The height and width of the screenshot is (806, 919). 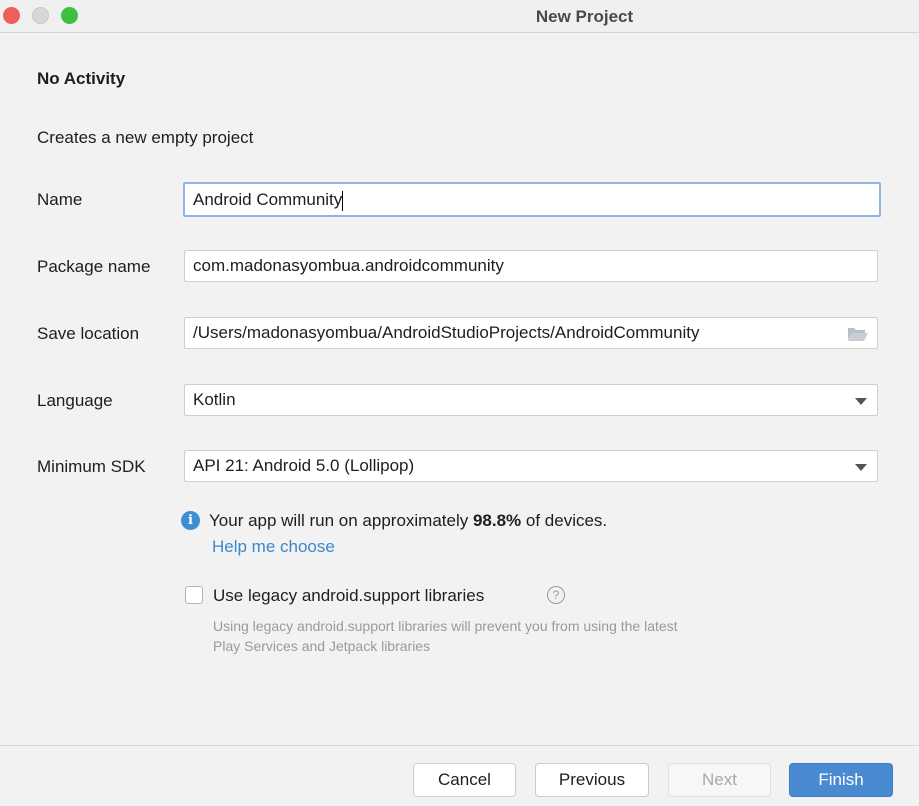 I want to click on page-description: Creates a new empty project, so click(x=145, y=137).